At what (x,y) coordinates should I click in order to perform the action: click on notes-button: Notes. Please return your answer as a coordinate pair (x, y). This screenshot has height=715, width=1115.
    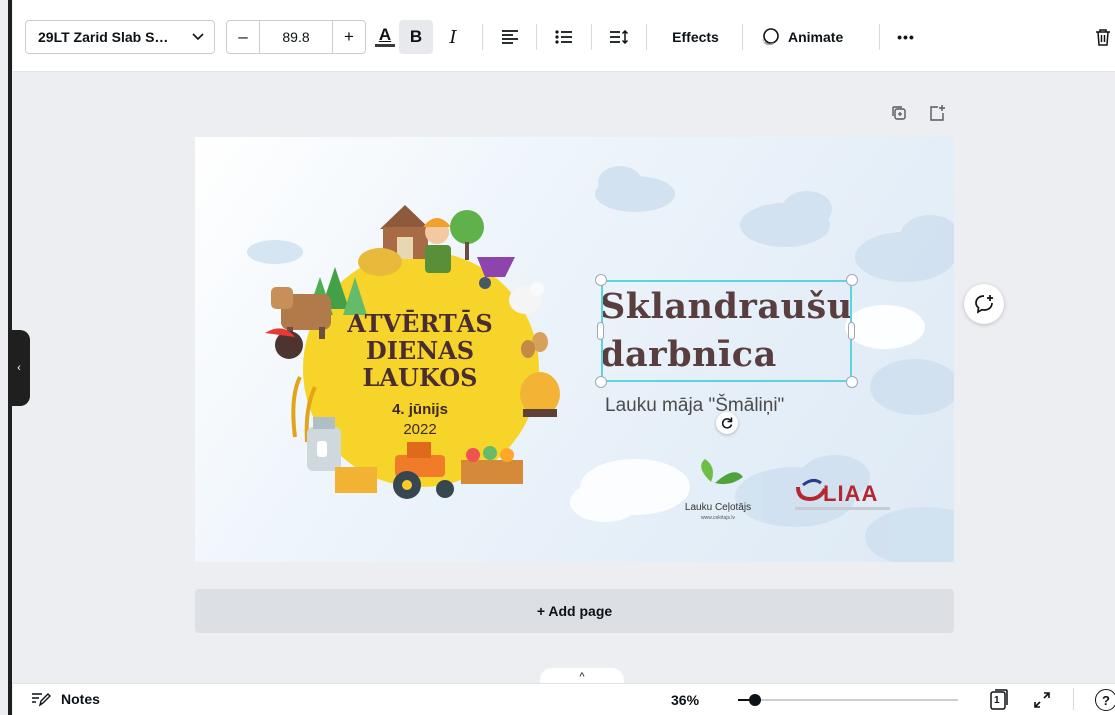
    Looking at the image, I should click on (65, 699).